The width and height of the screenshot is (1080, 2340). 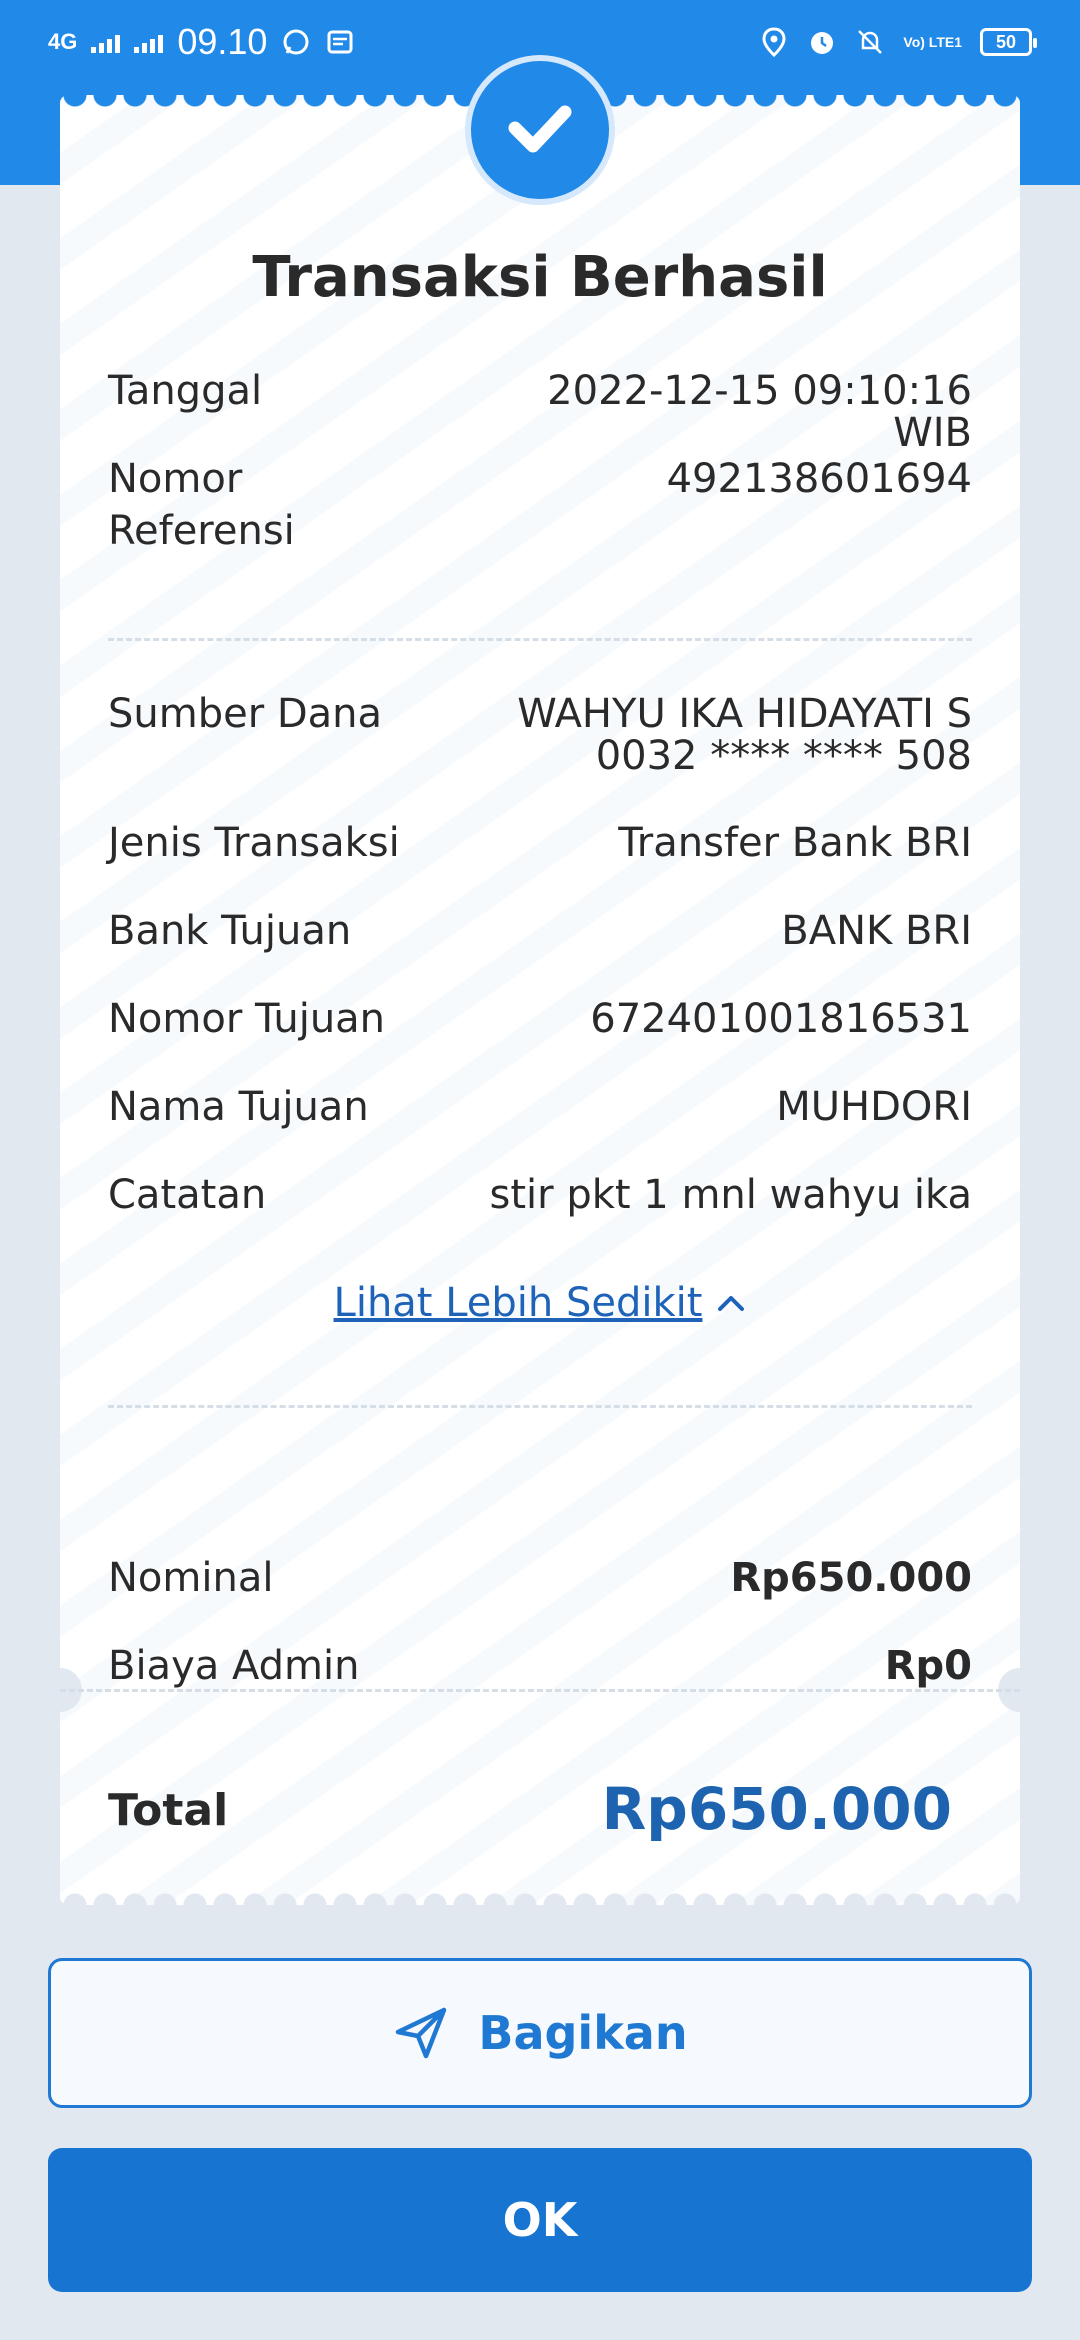 What do you see at coordinates (340, 42) in the screenshot?
I see `message-icon` at bounding box center [340, 42].